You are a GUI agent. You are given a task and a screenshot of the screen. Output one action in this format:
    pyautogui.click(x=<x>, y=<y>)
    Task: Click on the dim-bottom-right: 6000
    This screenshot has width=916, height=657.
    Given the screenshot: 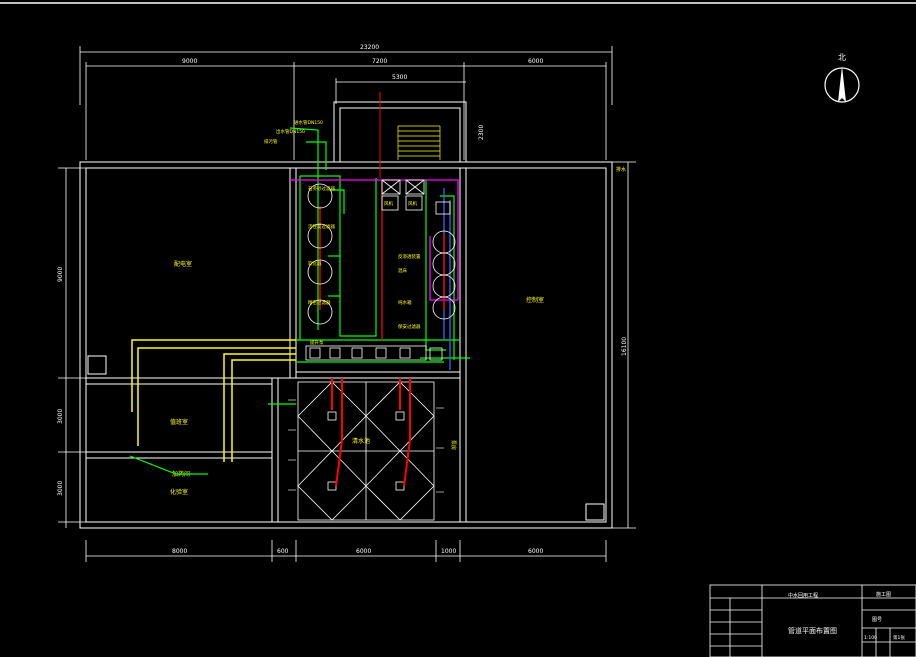 What is the action you would take?
    pyautogui.click(x=535, y=551)
    